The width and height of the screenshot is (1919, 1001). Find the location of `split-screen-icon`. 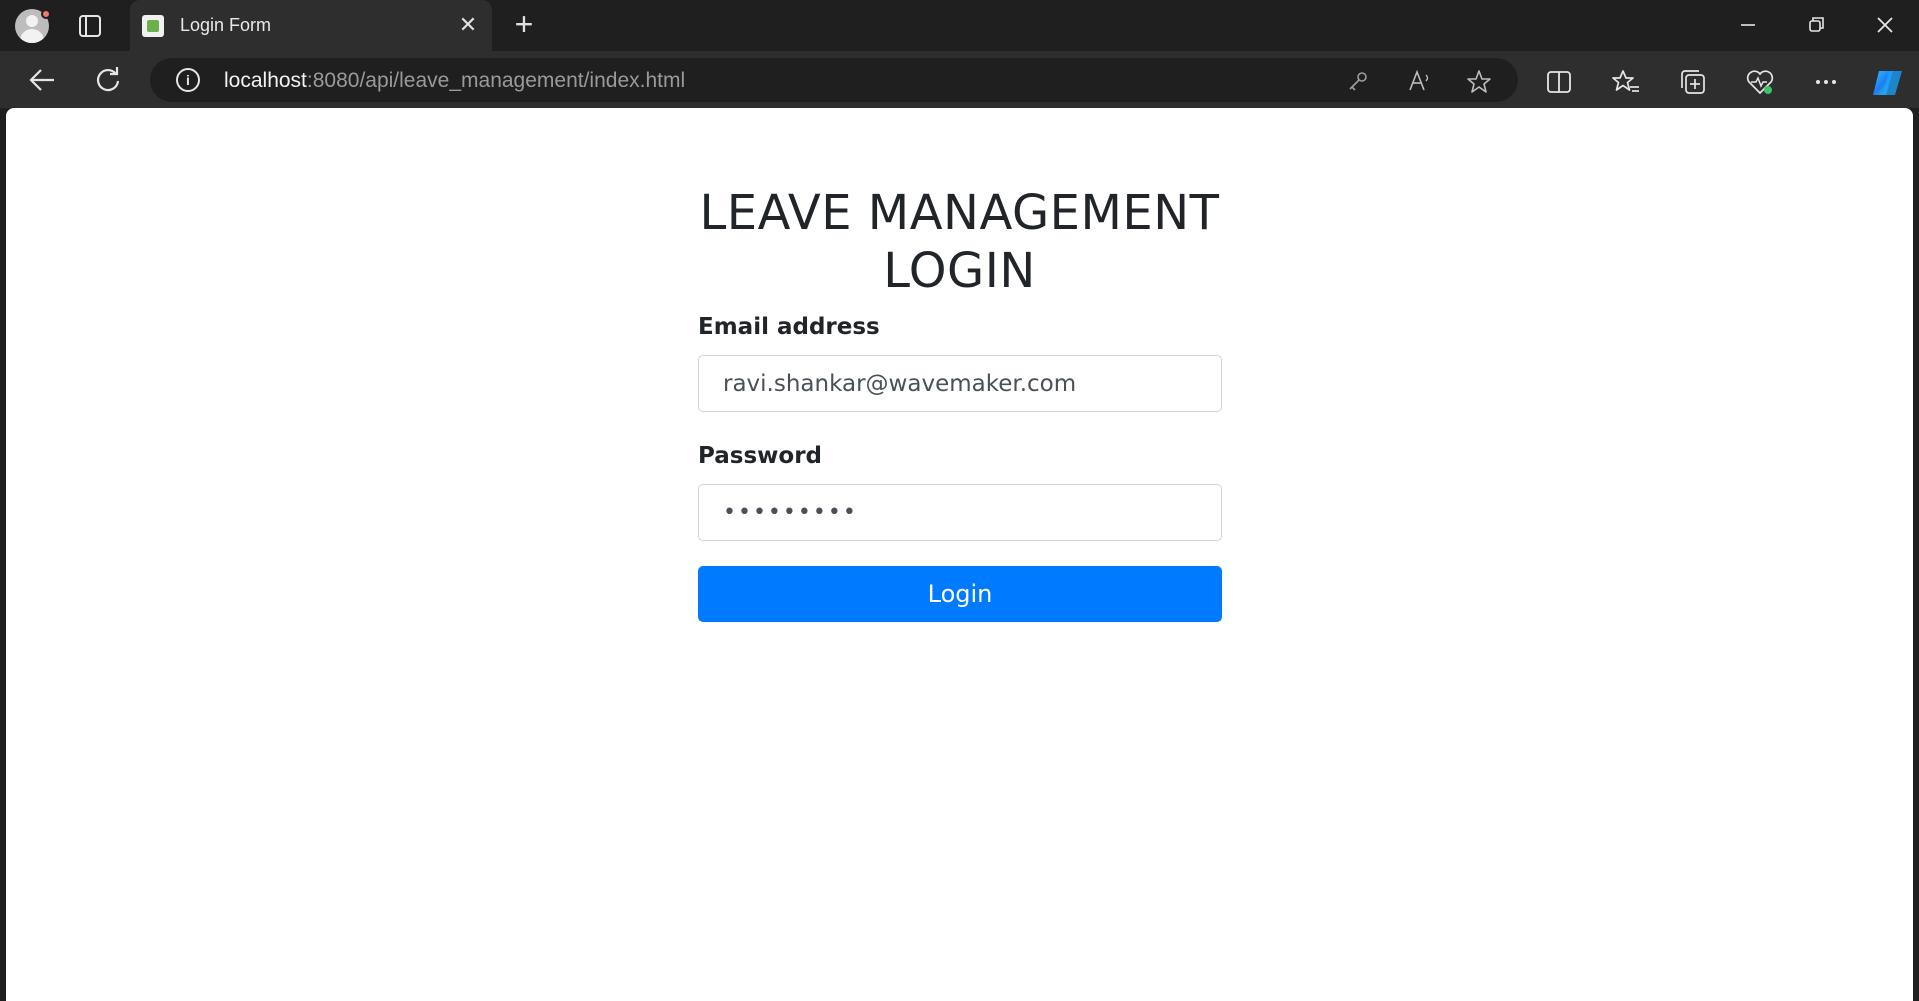

split-screen-icon is located at coordinates (1559, 82).